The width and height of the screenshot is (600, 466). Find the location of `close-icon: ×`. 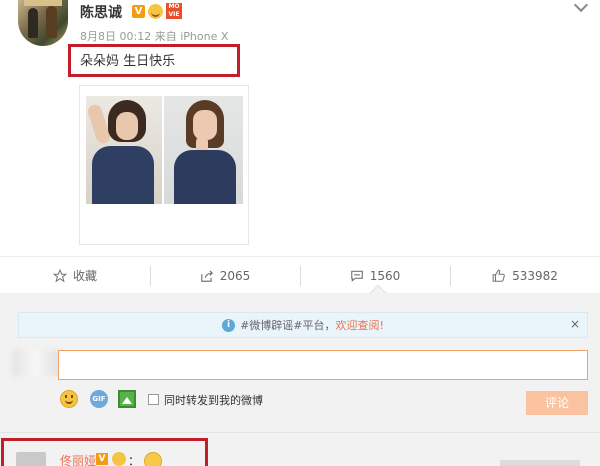

close-icon: × is located at coordinates (575, 324).